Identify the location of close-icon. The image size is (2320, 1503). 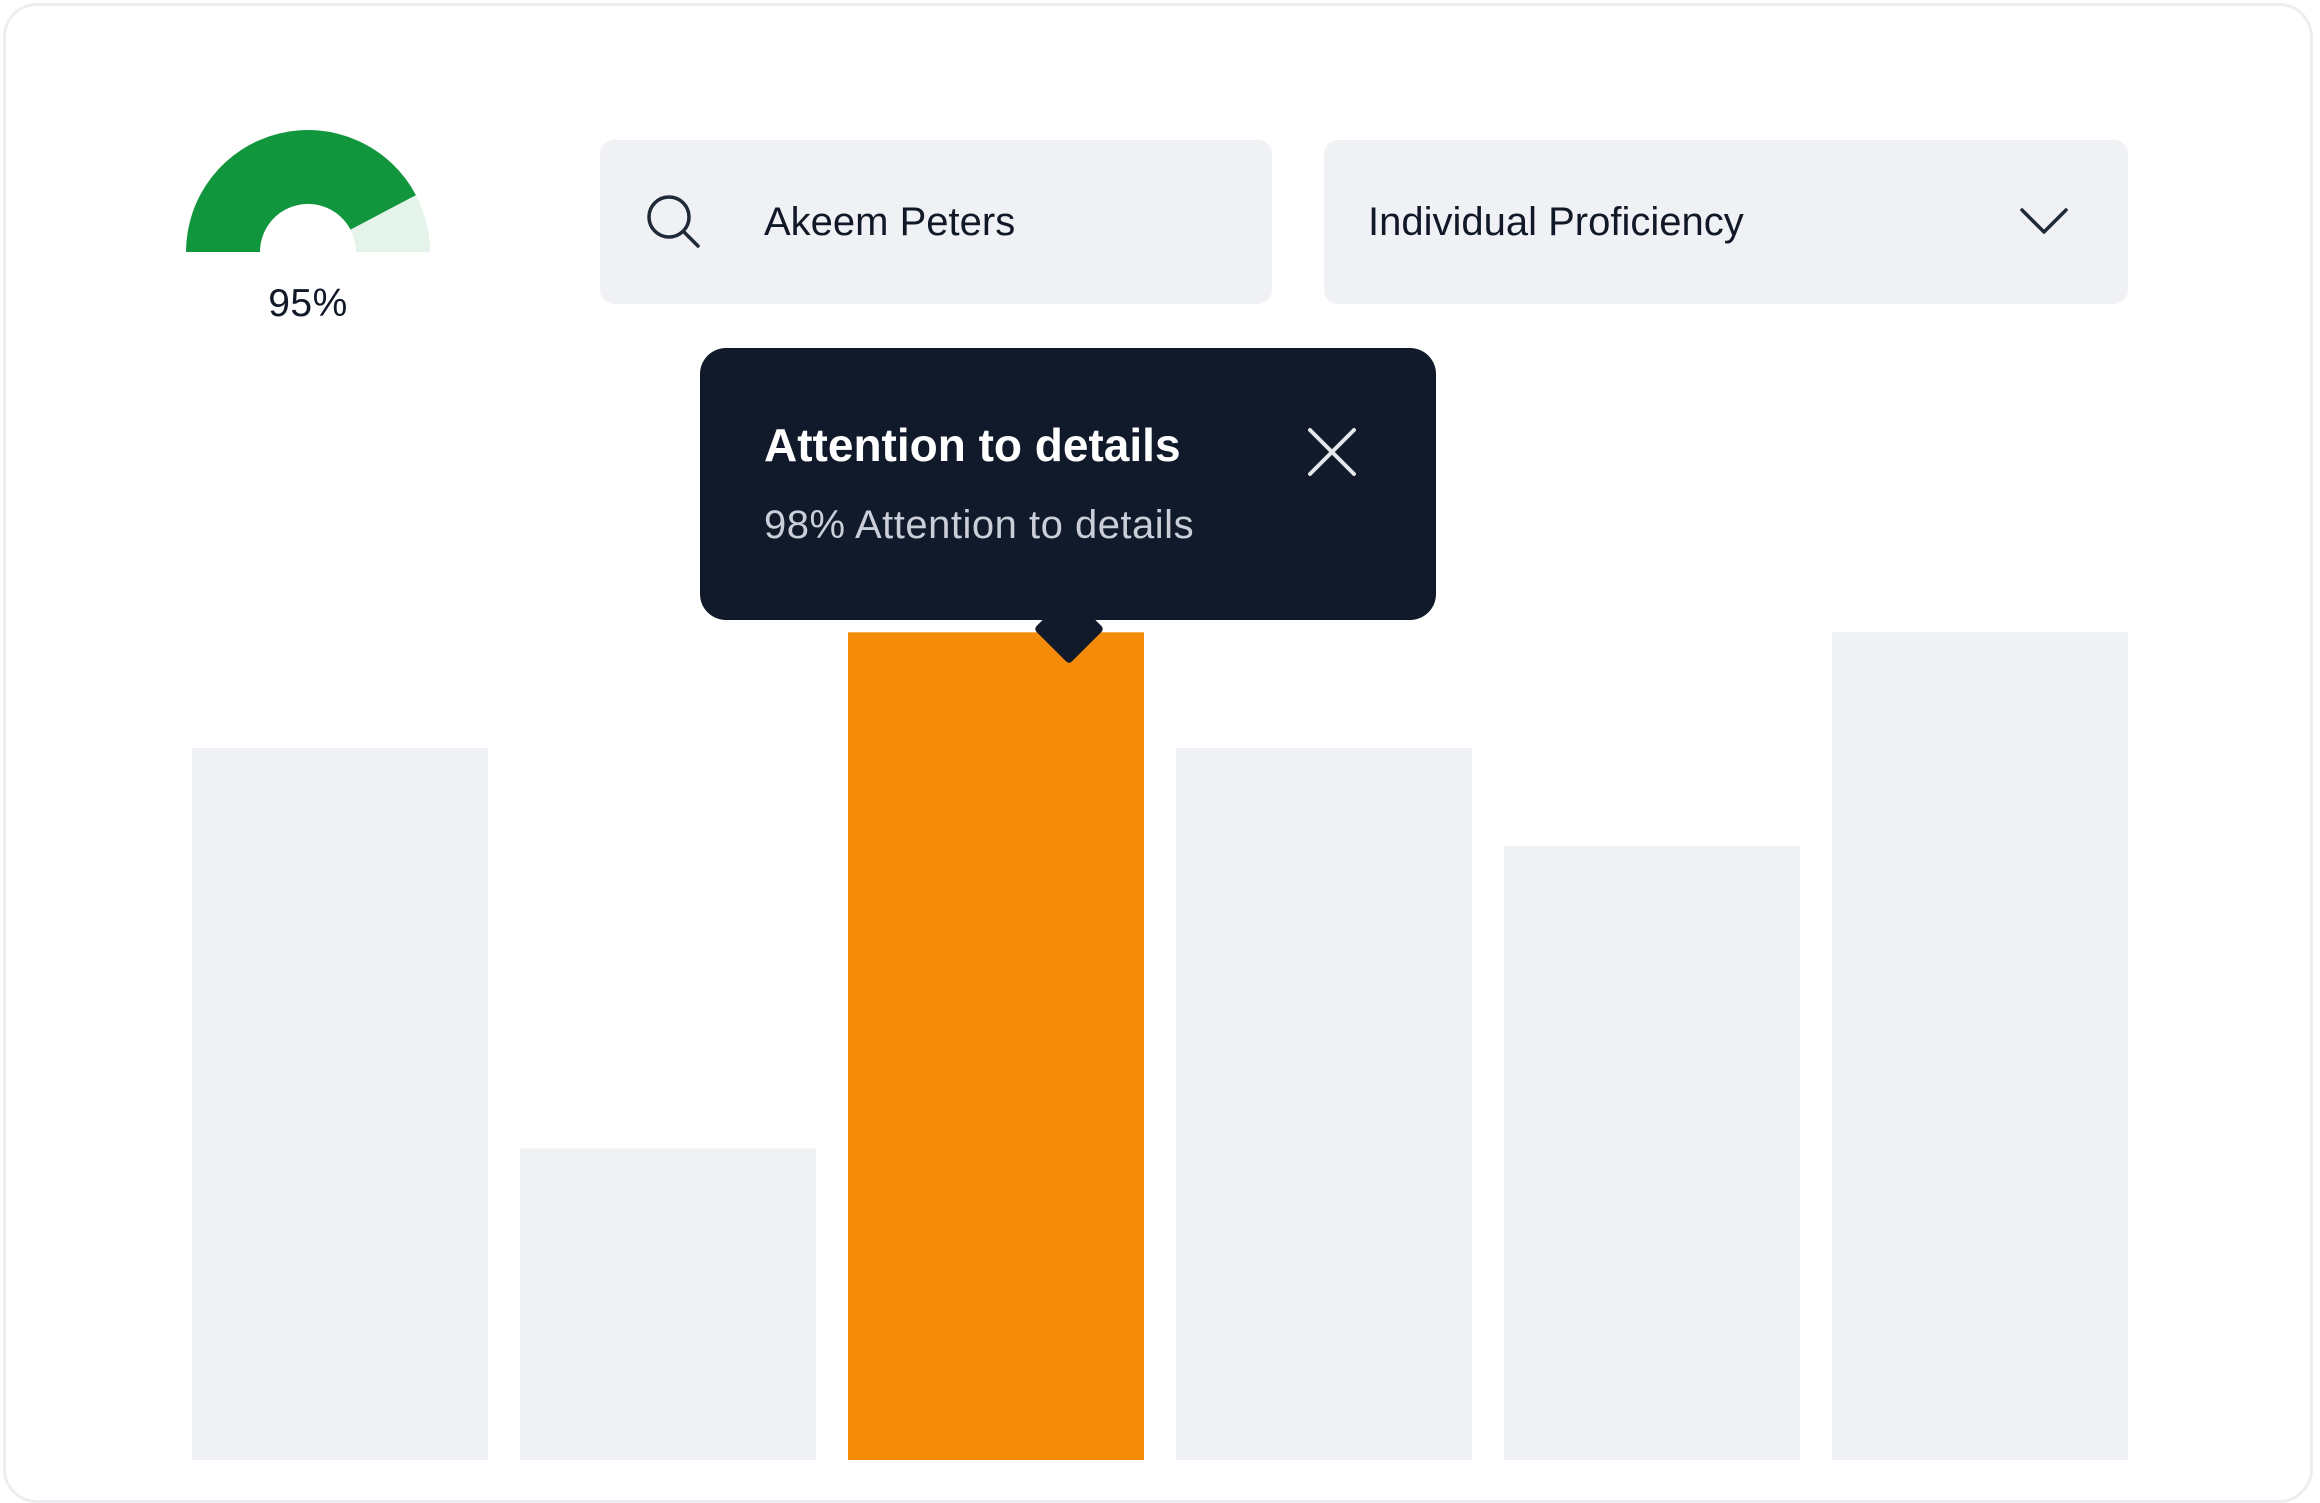
(1332, 452).